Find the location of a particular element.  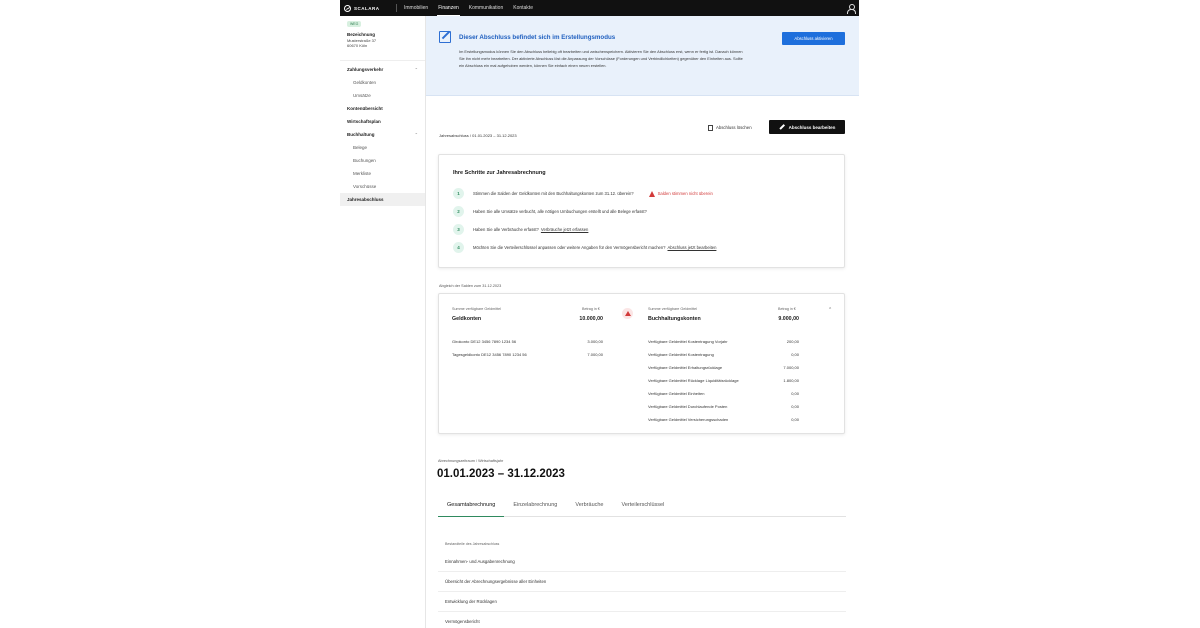

right-row-value: 1.800,00 is located at coordinates (791, 380).